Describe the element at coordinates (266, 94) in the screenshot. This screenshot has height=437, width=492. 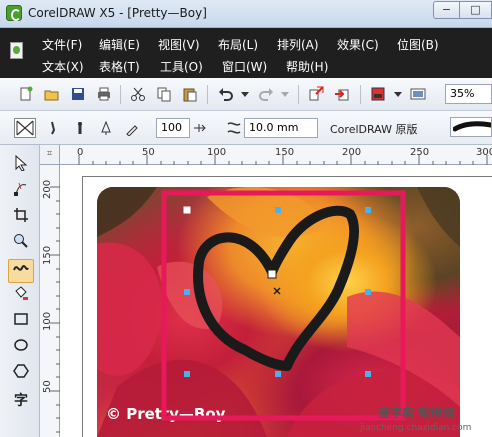
I see `redo-icon` at that location.